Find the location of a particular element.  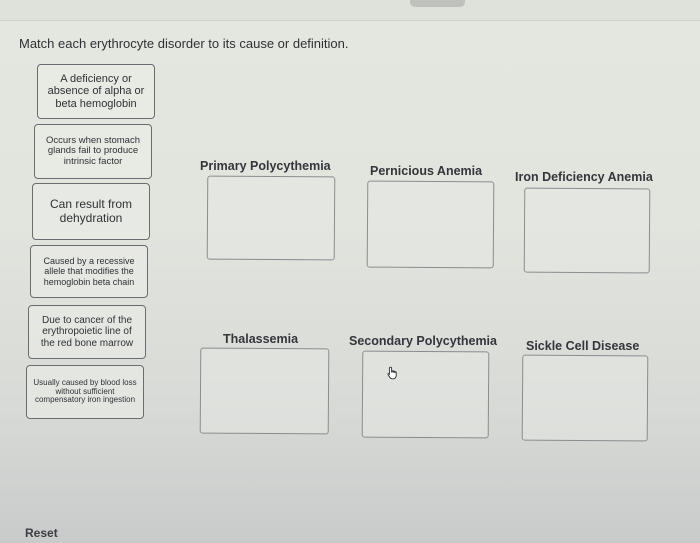

drop-zone-pernicious-anemia is located at coordinates (430, 224).